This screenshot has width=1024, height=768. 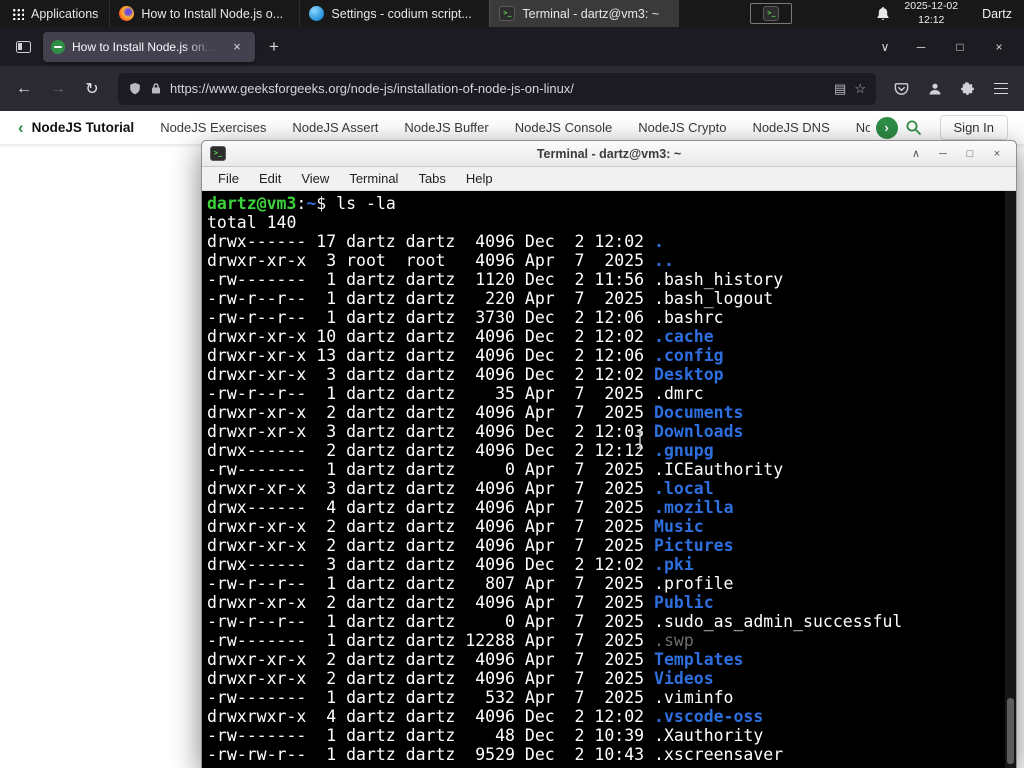 What do you see at coordinates (252, 222) in the screenshot?
I see `terminal-line: total 140` at bounding box center [252, 222].